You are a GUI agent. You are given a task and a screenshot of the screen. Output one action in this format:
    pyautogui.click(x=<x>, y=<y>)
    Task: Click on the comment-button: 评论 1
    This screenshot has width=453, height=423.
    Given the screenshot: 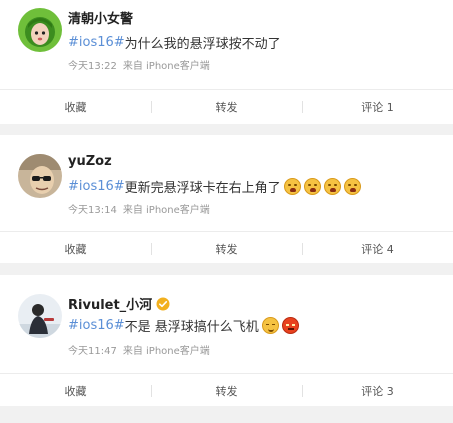 What is the action you would take?
    pyautogui.click(x=377, y=107)
    